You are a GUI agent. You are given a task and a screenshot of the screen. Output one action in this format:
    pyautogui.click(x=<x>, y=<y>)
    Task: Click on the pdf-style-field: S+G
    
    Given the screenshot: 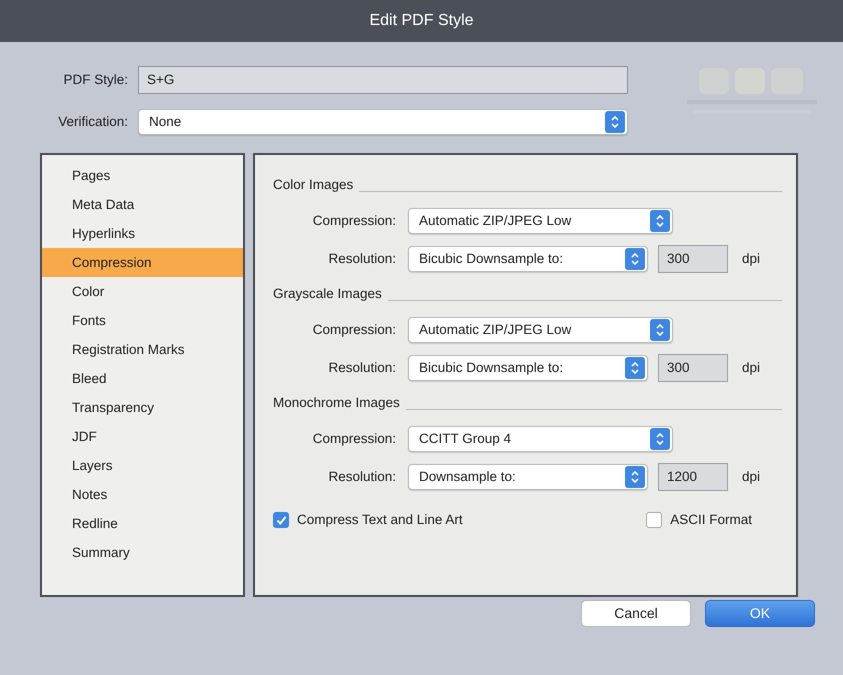 What is the action you would take?
    pyautogui.click(x=383, y=80)
    